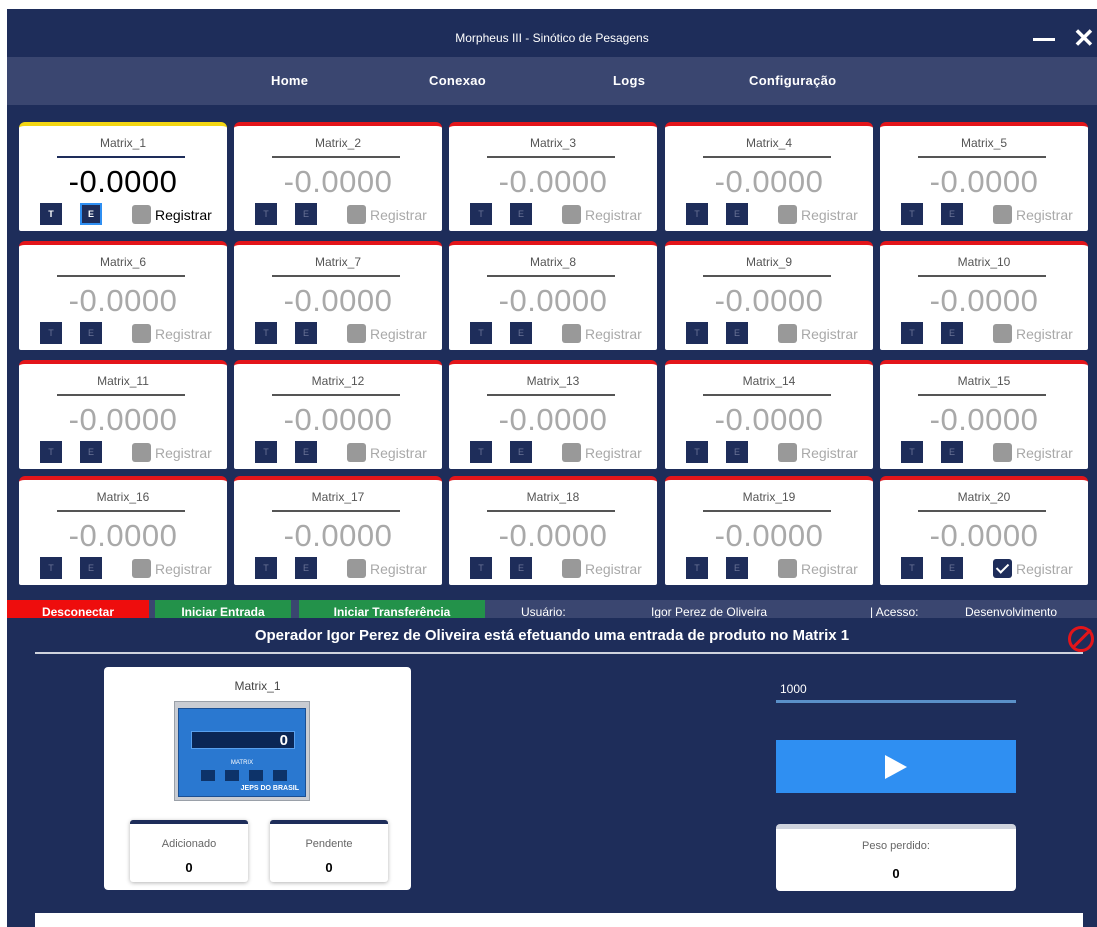 The height and width of the screenshot is (927, 1097). Describe the element at coordinates (1002, 568) in the screenshot. I see `check-icon` at that location.